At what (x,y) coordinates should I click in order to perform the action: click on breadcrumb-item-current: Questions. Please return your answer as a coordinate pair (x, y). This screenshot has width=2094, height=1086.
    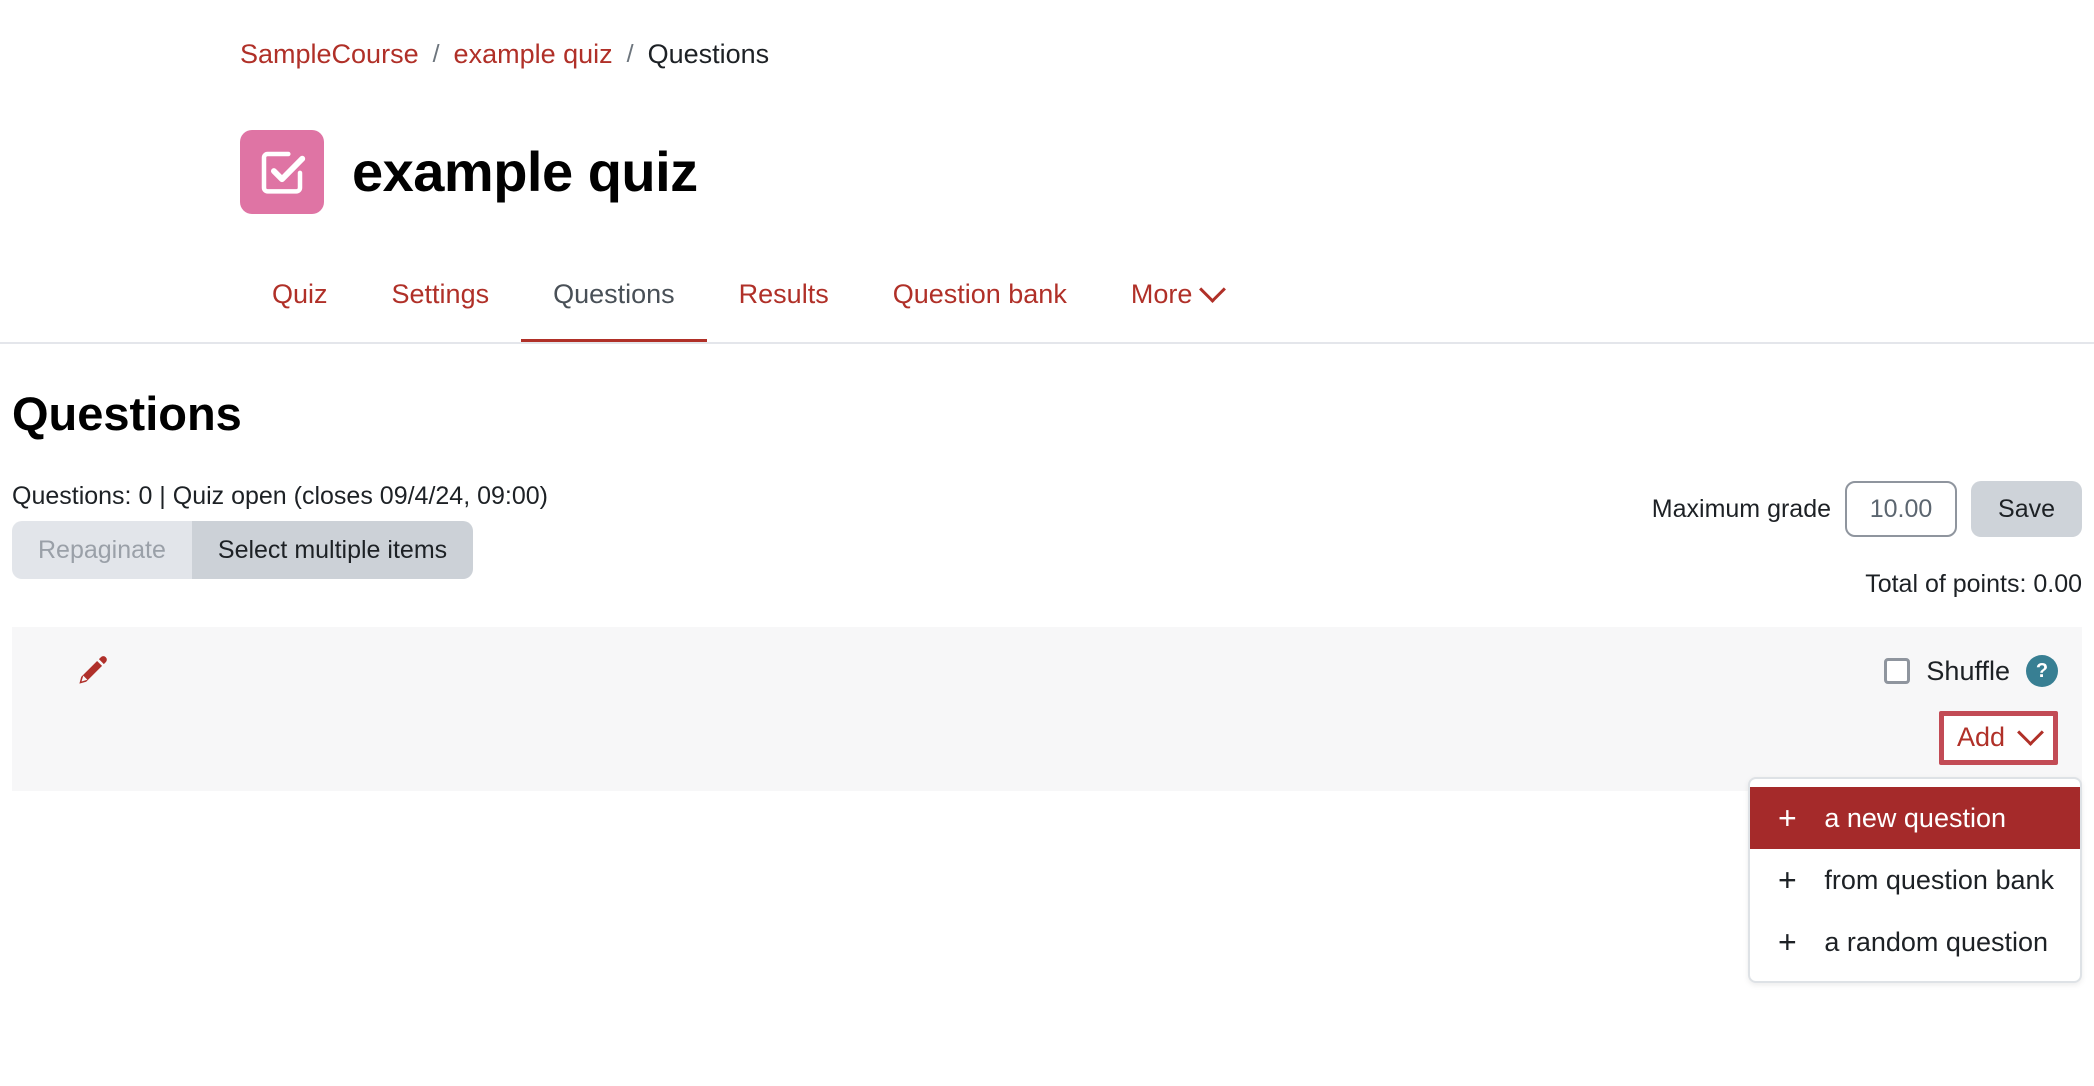
    Looking at the image, I should click on (708, 54).